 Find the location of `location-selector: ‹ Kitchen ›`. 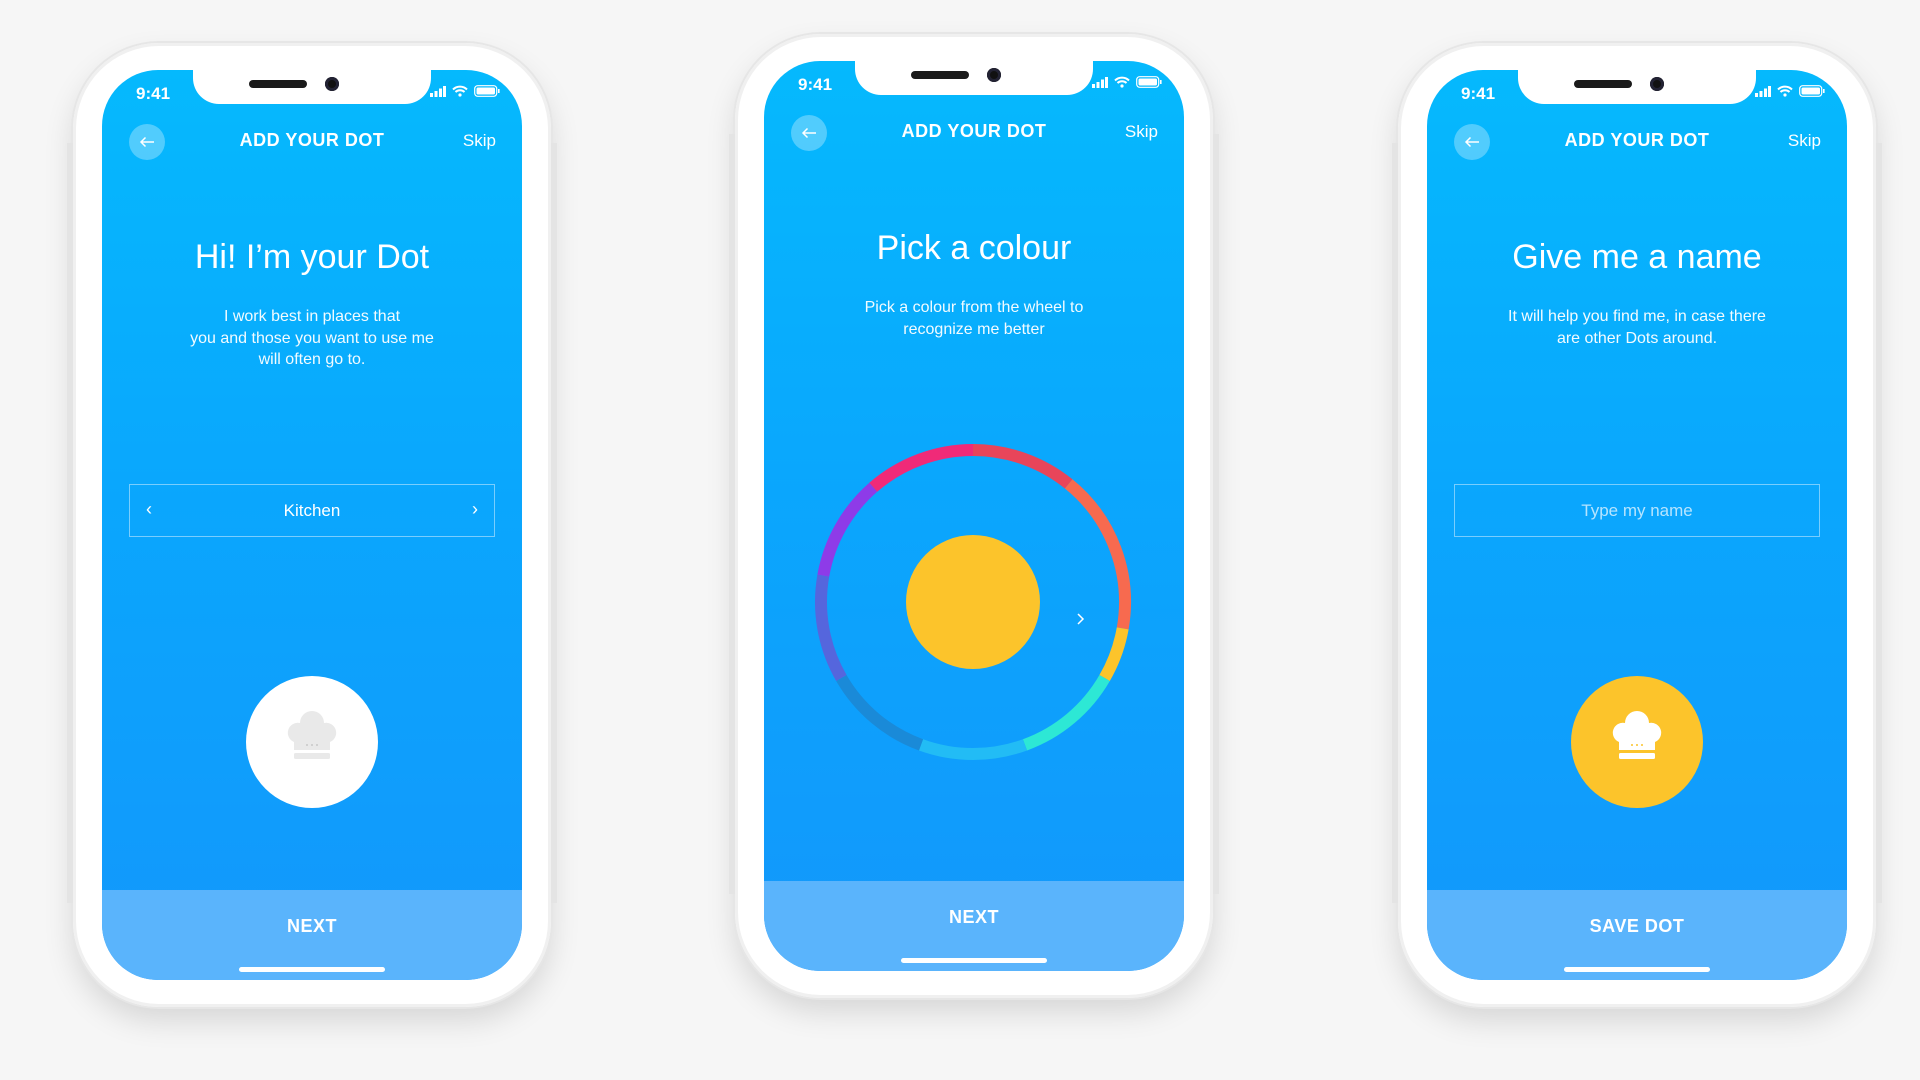

location-selector: ‹ Kitchen › is located at coordinates (312, 510).